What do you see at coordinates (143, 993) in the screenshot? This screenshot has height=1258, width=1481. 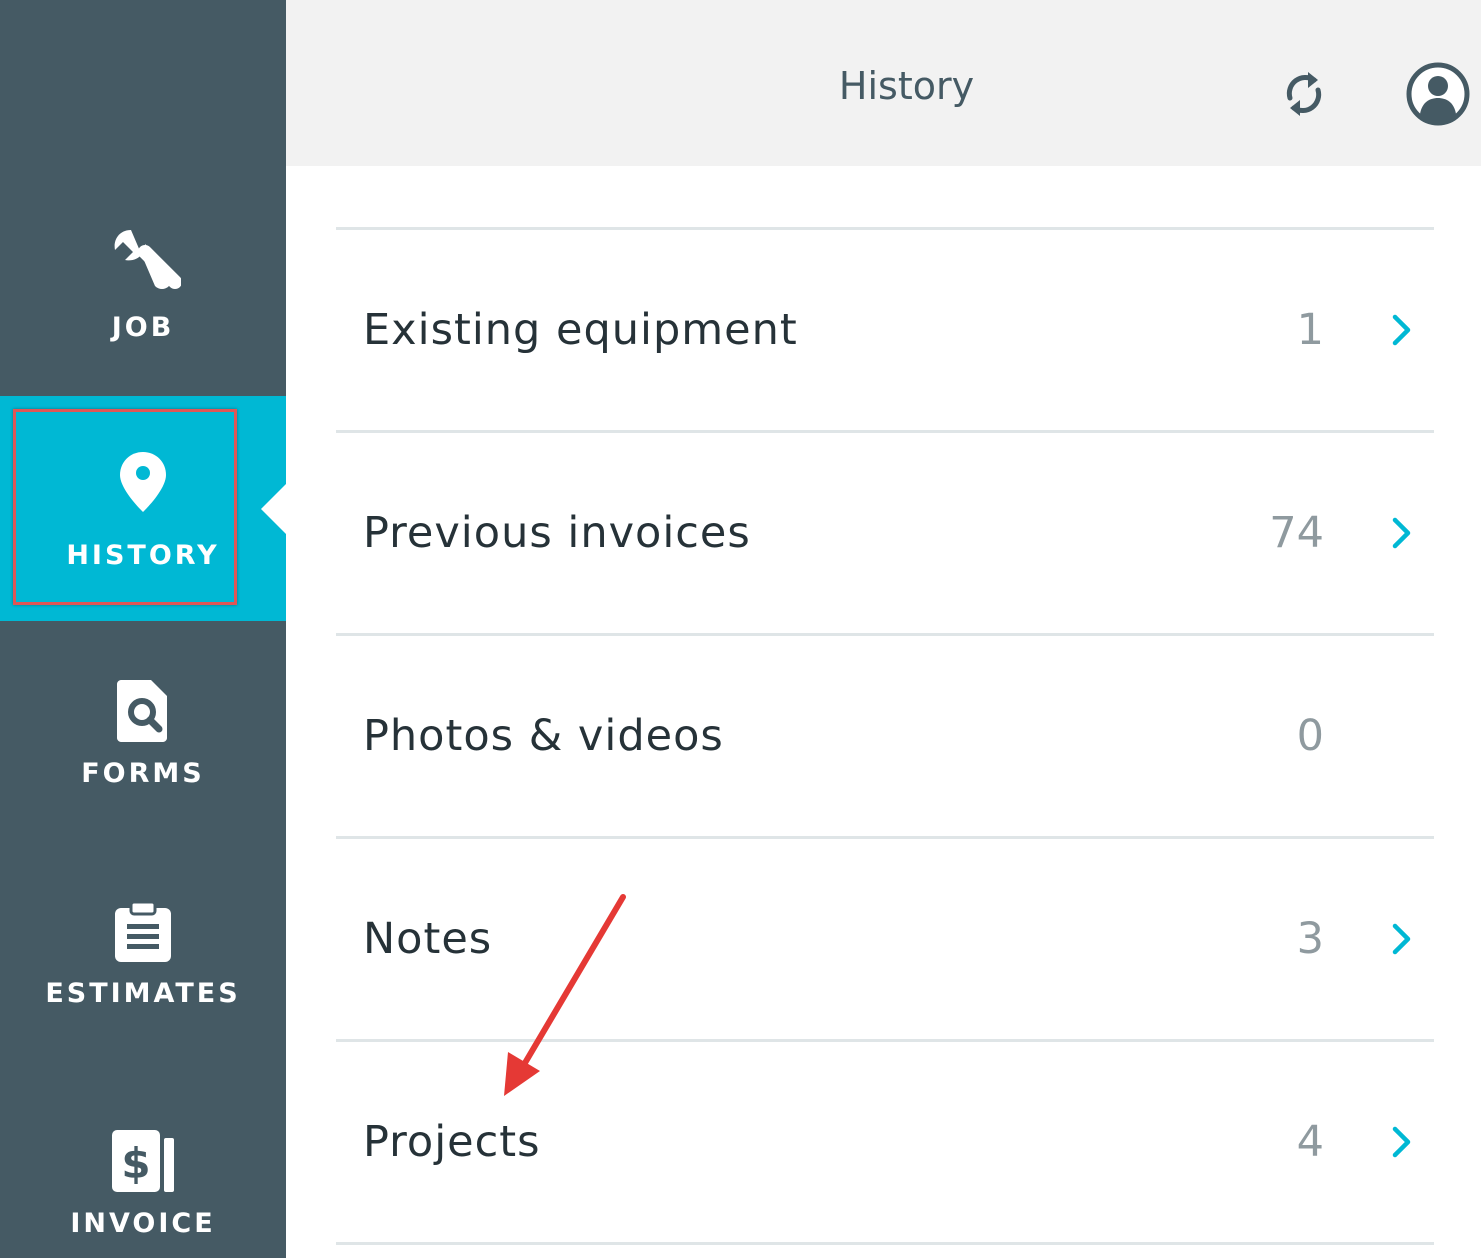 I see `sidebar-item-label: ESTIMATES` at bounding box center [143, 993].